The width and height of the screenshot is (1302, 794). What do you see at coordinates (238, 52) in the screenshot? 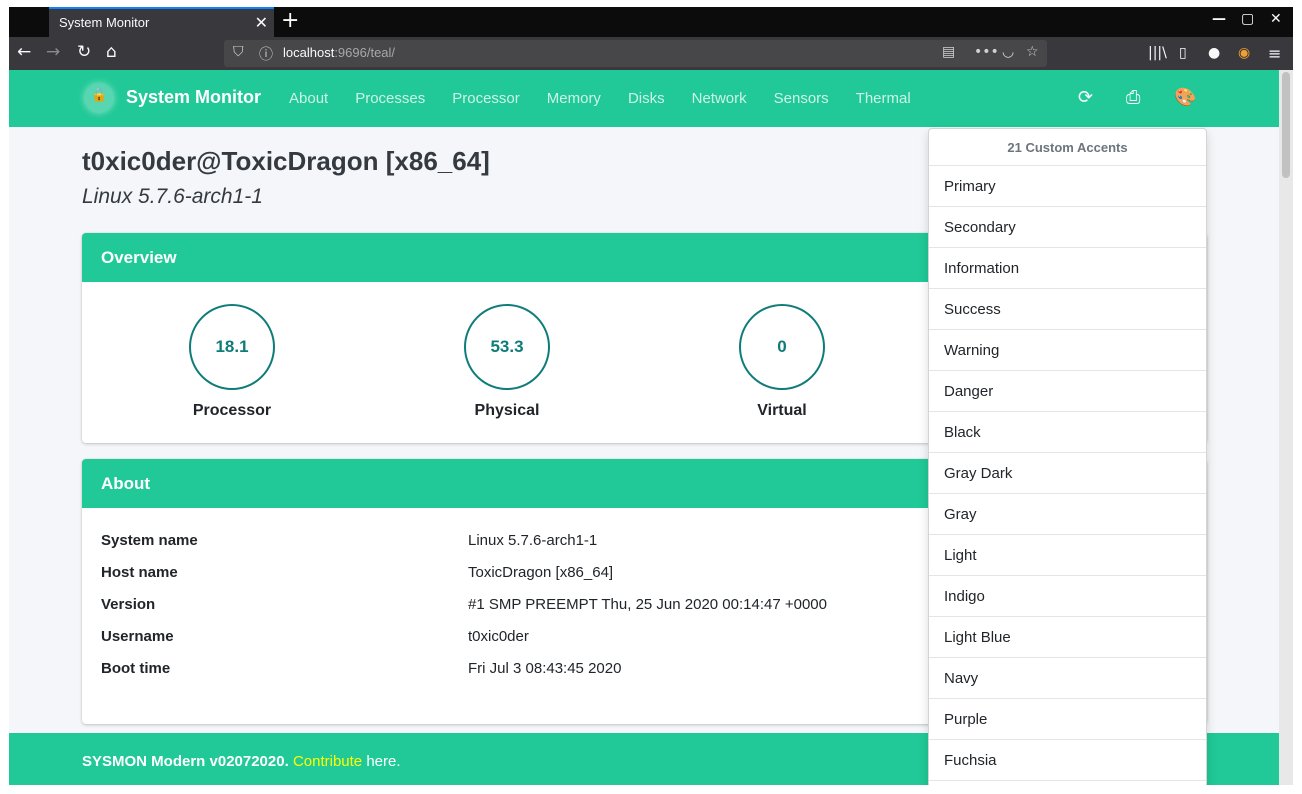
I see `shield-icon: ⛉` at bounding box center [238, 52].